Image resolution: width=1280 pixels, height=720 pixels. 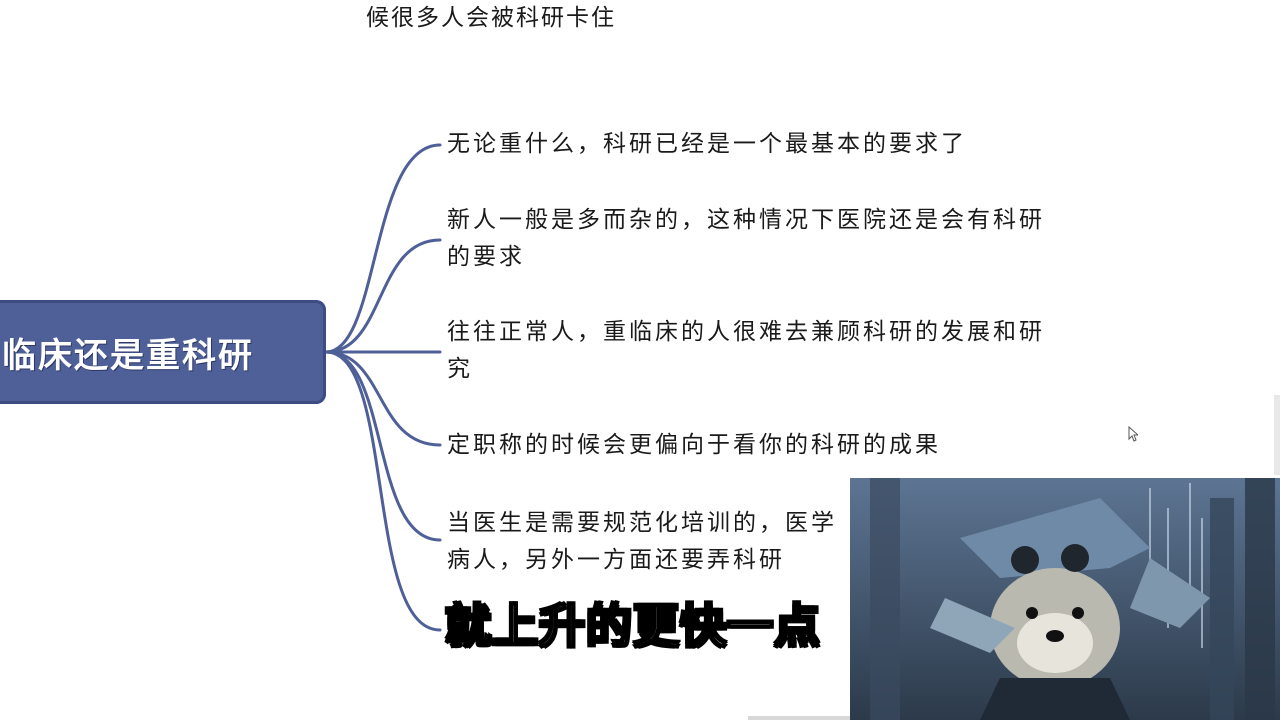 I want to click on video-overlay, so click(x=1065, y=599).